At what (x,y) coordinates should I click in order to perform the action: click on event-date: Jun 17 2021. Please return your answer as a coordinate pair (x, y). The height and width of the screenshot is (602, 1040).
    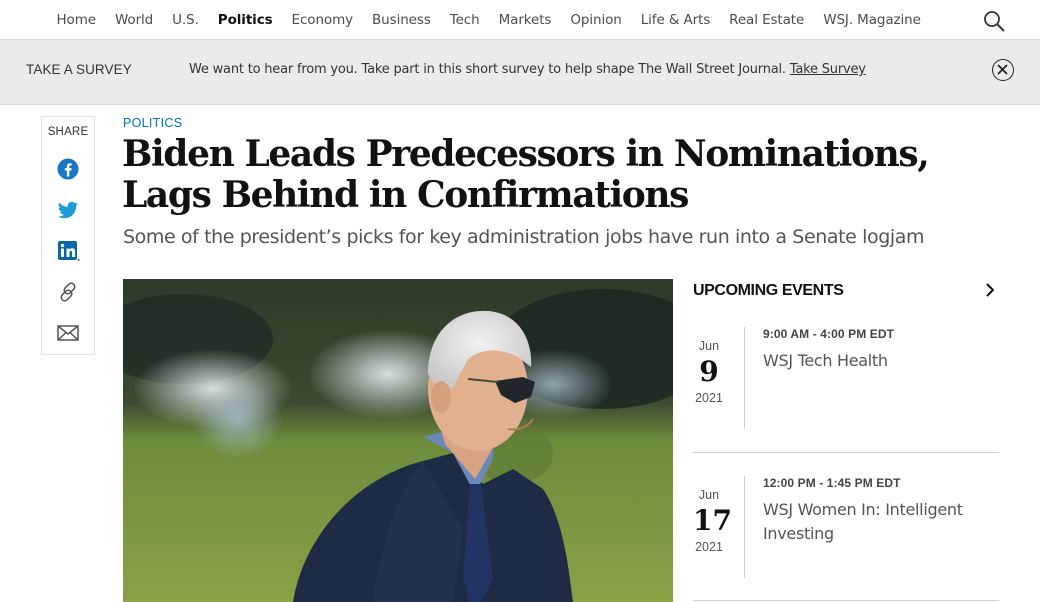
    Looking at the image, I should click on (712, 521).